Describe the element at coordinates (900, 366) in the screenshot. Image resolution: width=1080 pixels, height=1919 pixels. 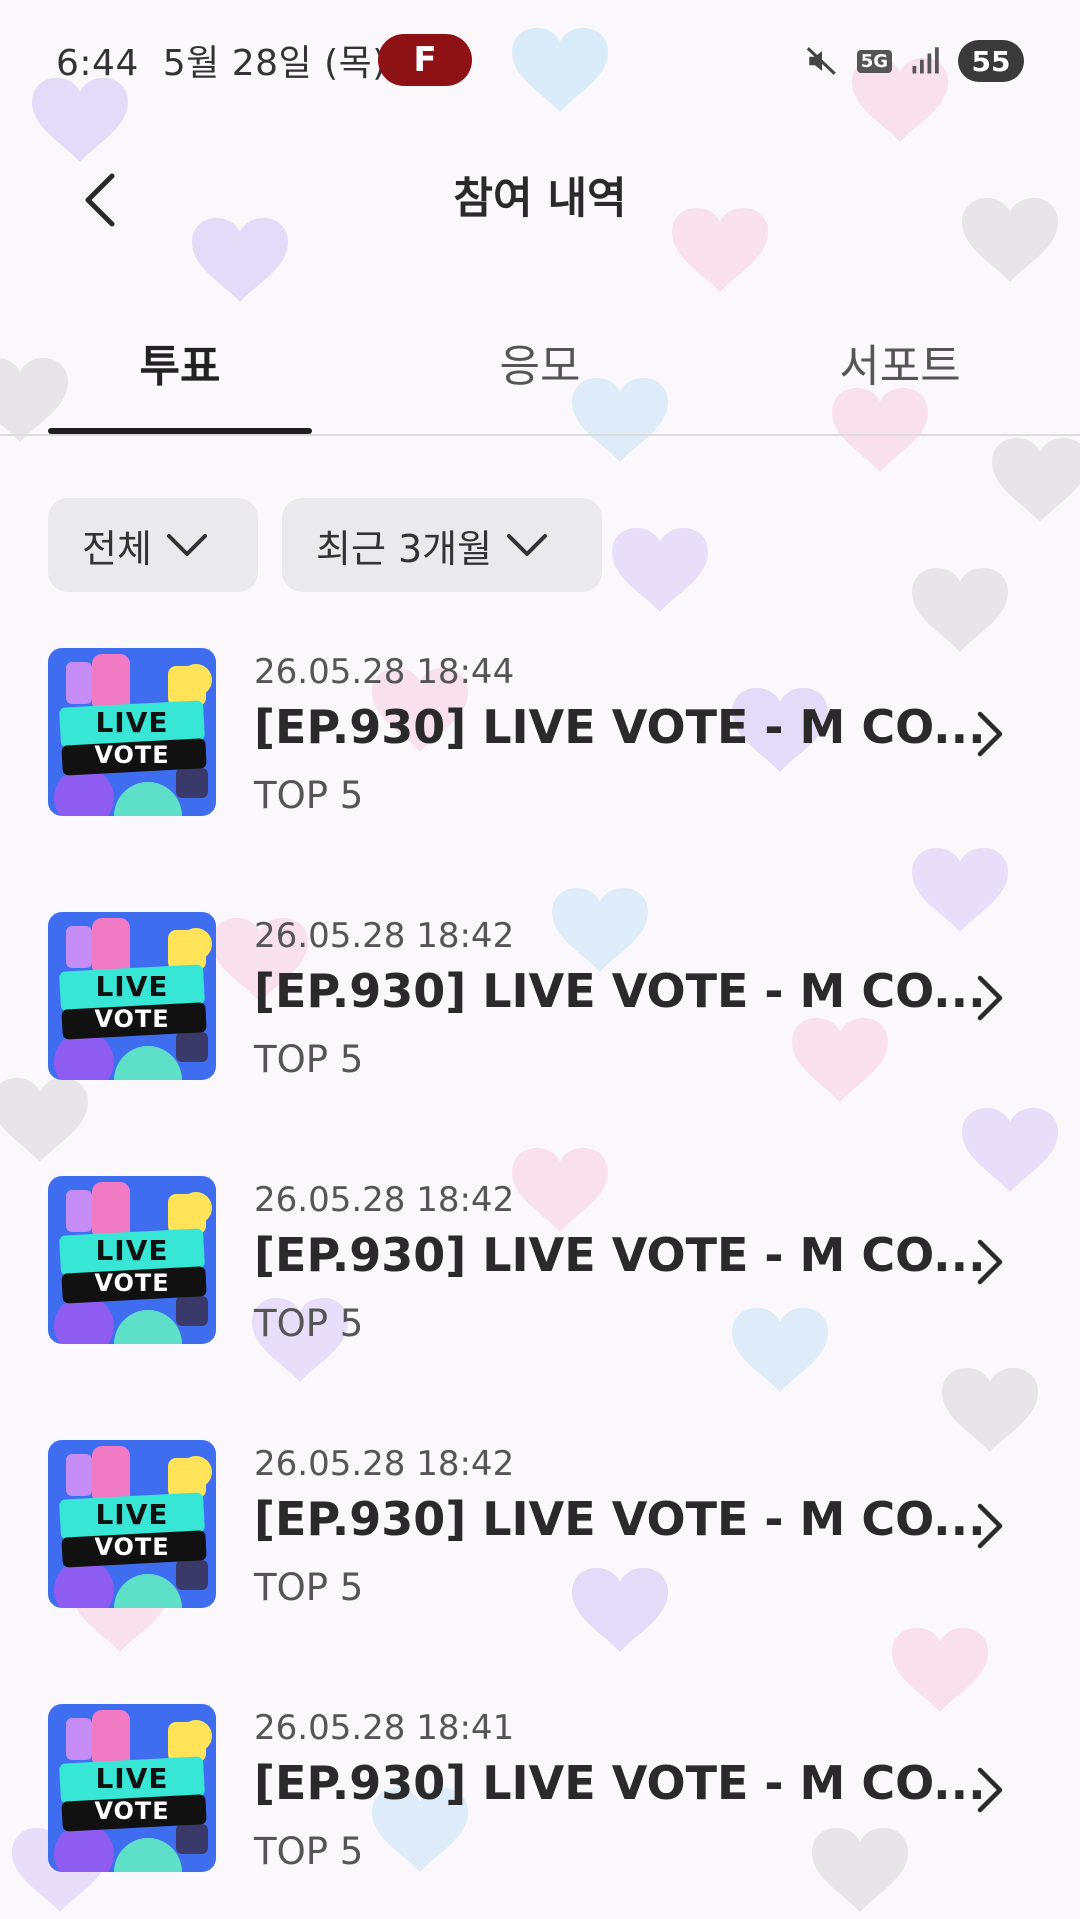
I see `tab-support-label: 서포트` at that location.